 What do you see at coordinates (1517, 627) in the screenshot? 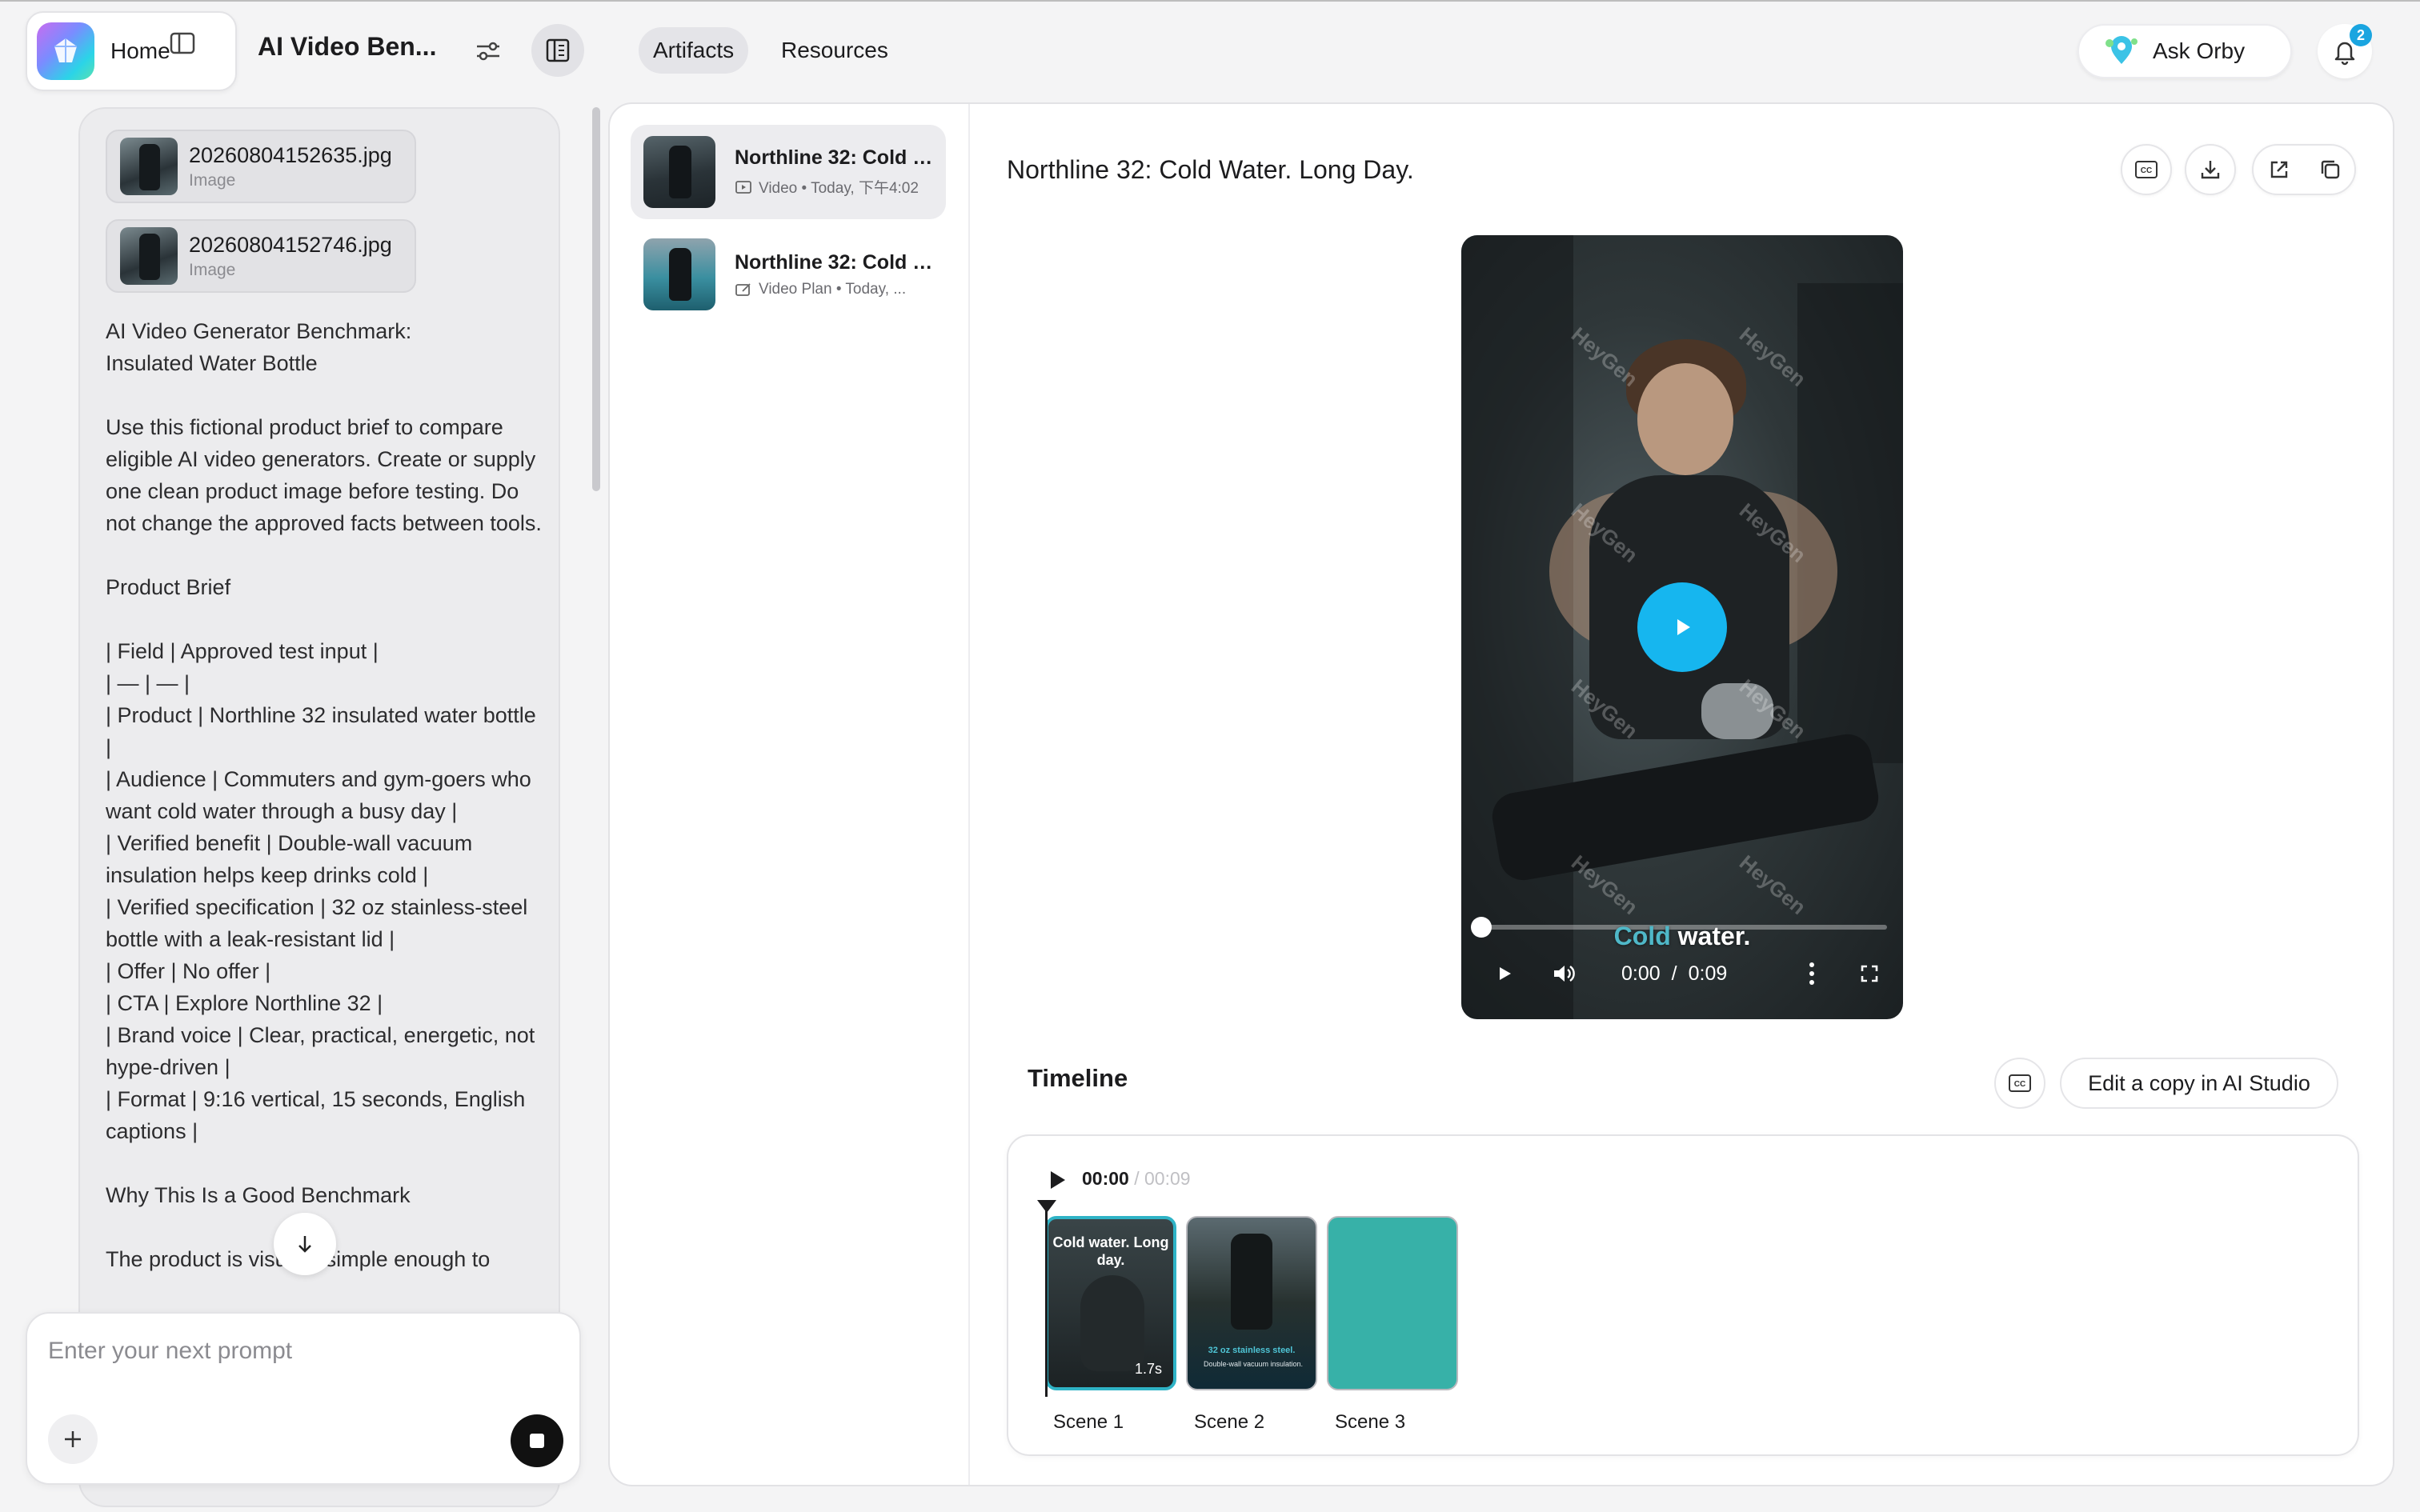
I see `gym-background` at bounding box center [1517, 627].